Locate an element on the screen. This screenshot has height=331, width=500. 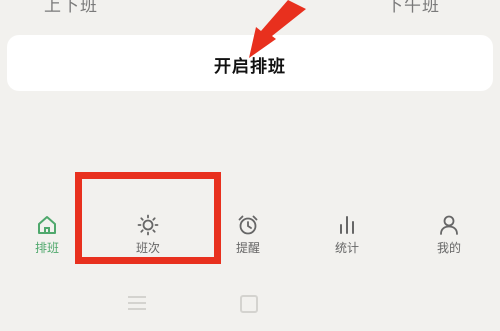
top-left-label: 上下班 is located at coordinates (71, 8).